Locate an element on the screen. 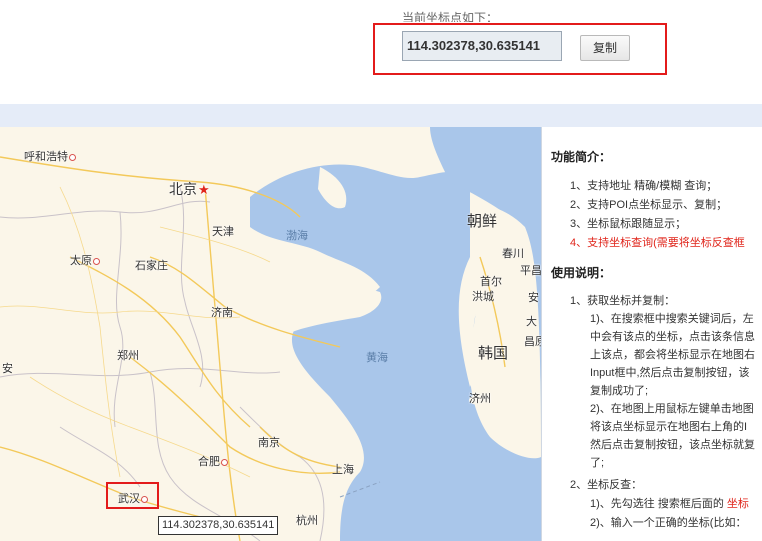  map-city-hefei: 合肥 is located at coordinates (213, 461).